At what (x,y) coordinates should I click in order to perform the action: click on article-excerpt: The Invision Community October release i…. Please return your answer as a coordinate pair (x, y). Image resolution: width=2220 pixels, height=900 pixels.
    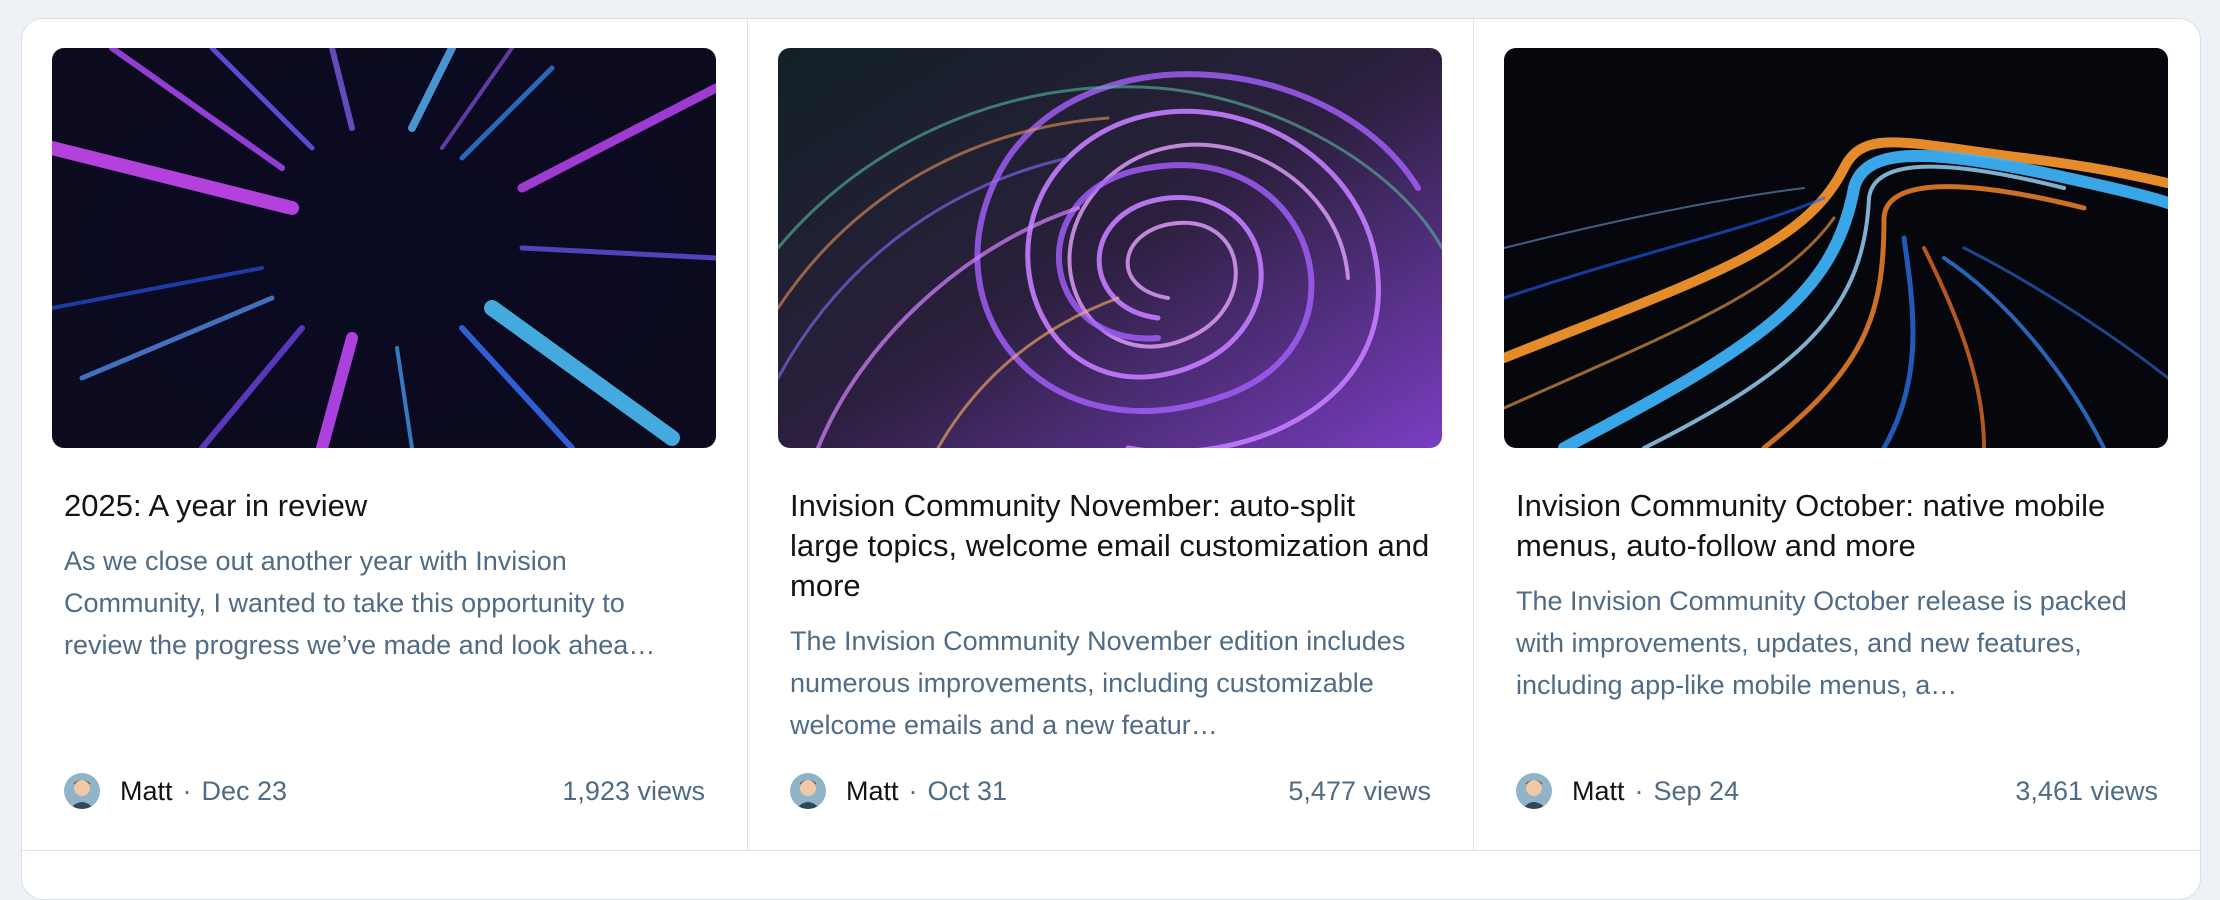
    Looking at the image, I should click on (1821, 643).